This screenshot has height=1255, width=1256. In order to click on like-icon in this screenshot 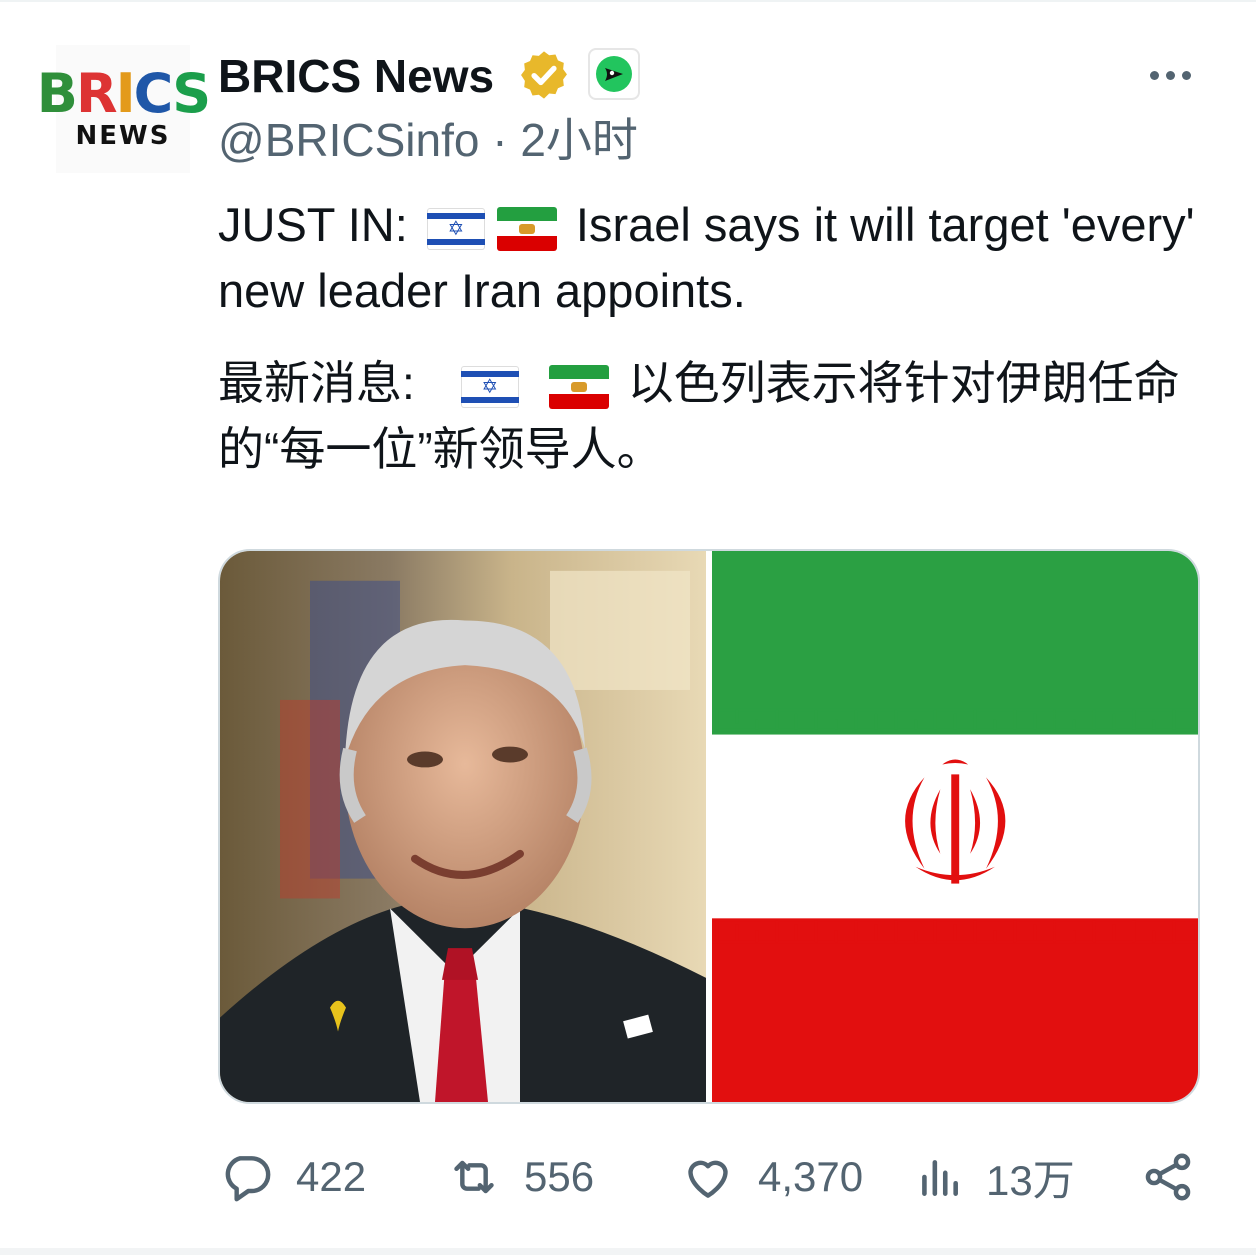, I will do `click(708, 1179)`.